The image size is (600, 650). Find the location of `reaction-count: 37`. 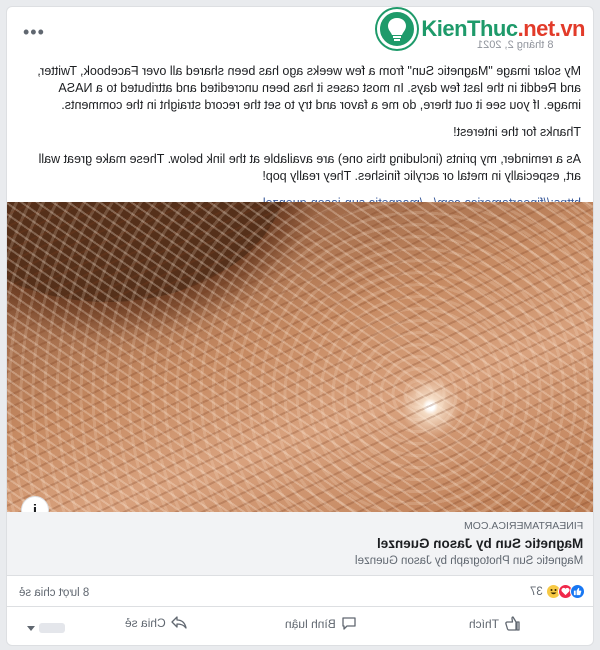

reaction-count: 37 is located at coordinates (536, 591).